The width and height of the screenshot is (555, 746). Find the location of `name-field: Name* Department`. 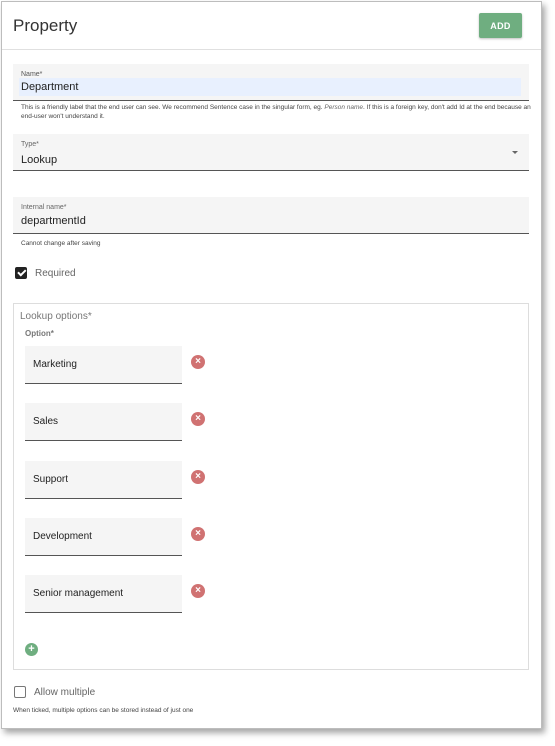

name-field: Name* Department is located at coordinates (271, 82).